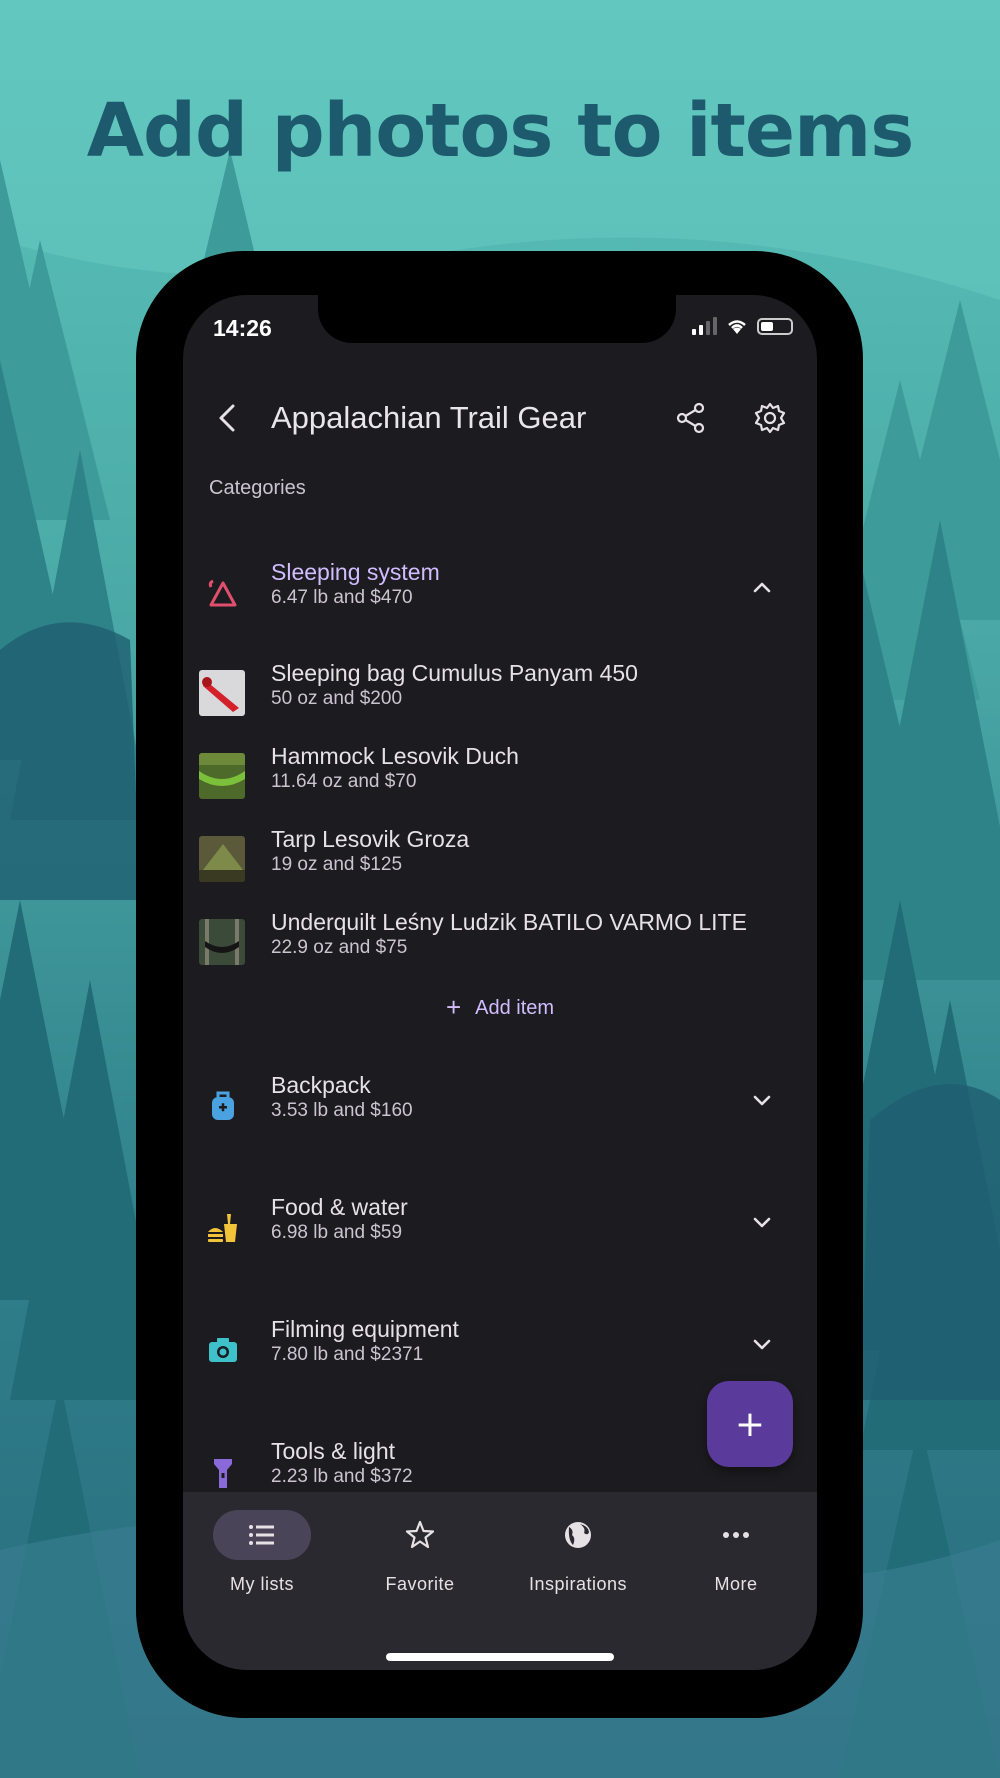 The height and width of the screenshot is (1778, 1000). What do you see at coordinates (347, 1354) in the screenshot?
I see `category-summary: 7.80 lb and $2371` at bounding box center [347, 1354].